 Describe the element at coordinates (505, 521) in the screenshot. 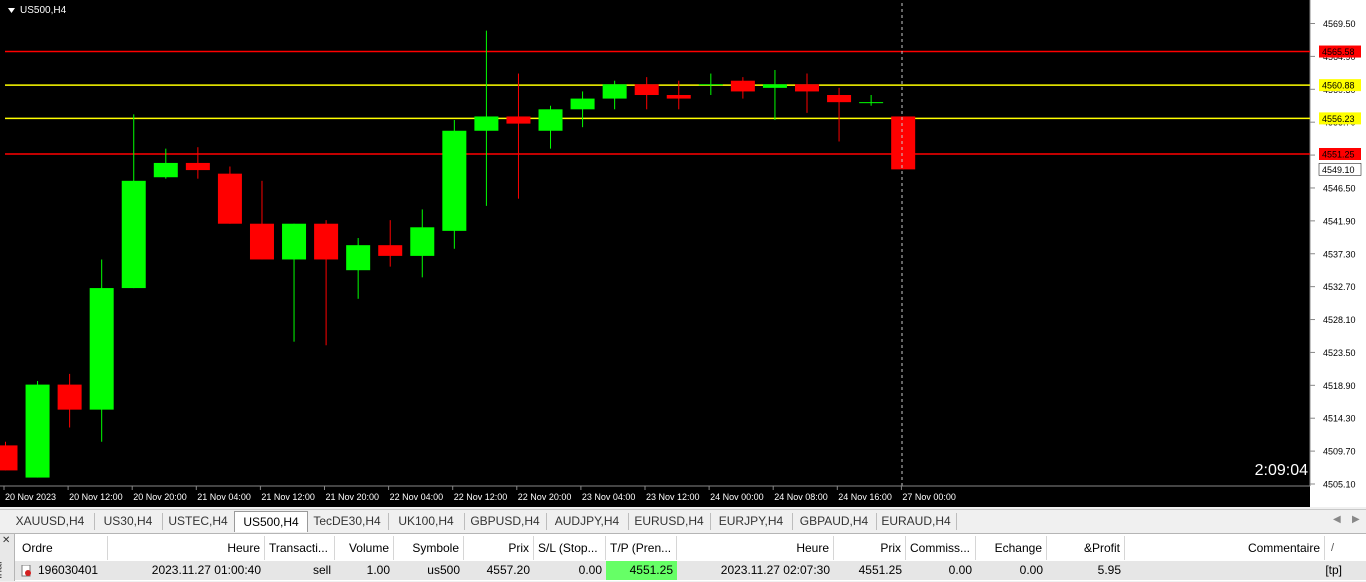

I see `chart-tab: GBPUSD,H4` at that location.